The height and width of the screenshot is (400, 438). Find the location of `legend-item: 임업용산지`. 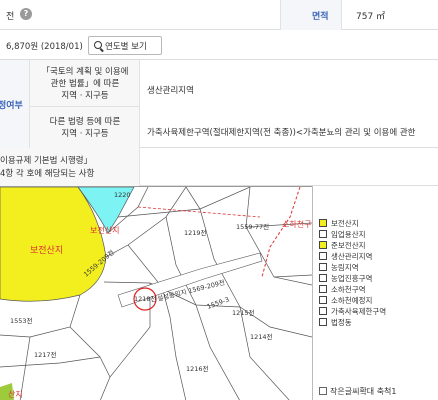

legend-item: 임업용산지 is located at coordinates (342, 234).